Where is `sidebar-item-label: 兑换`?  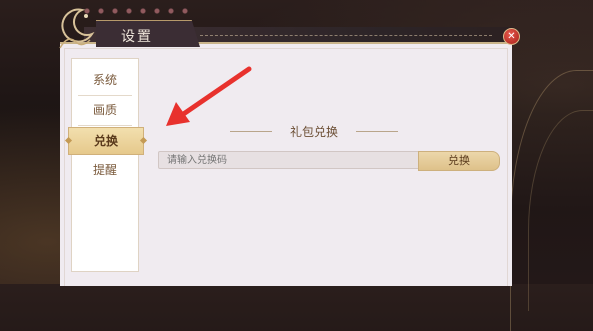 sidebar-item-label: 兑换 is located at coordinates (105, 141).